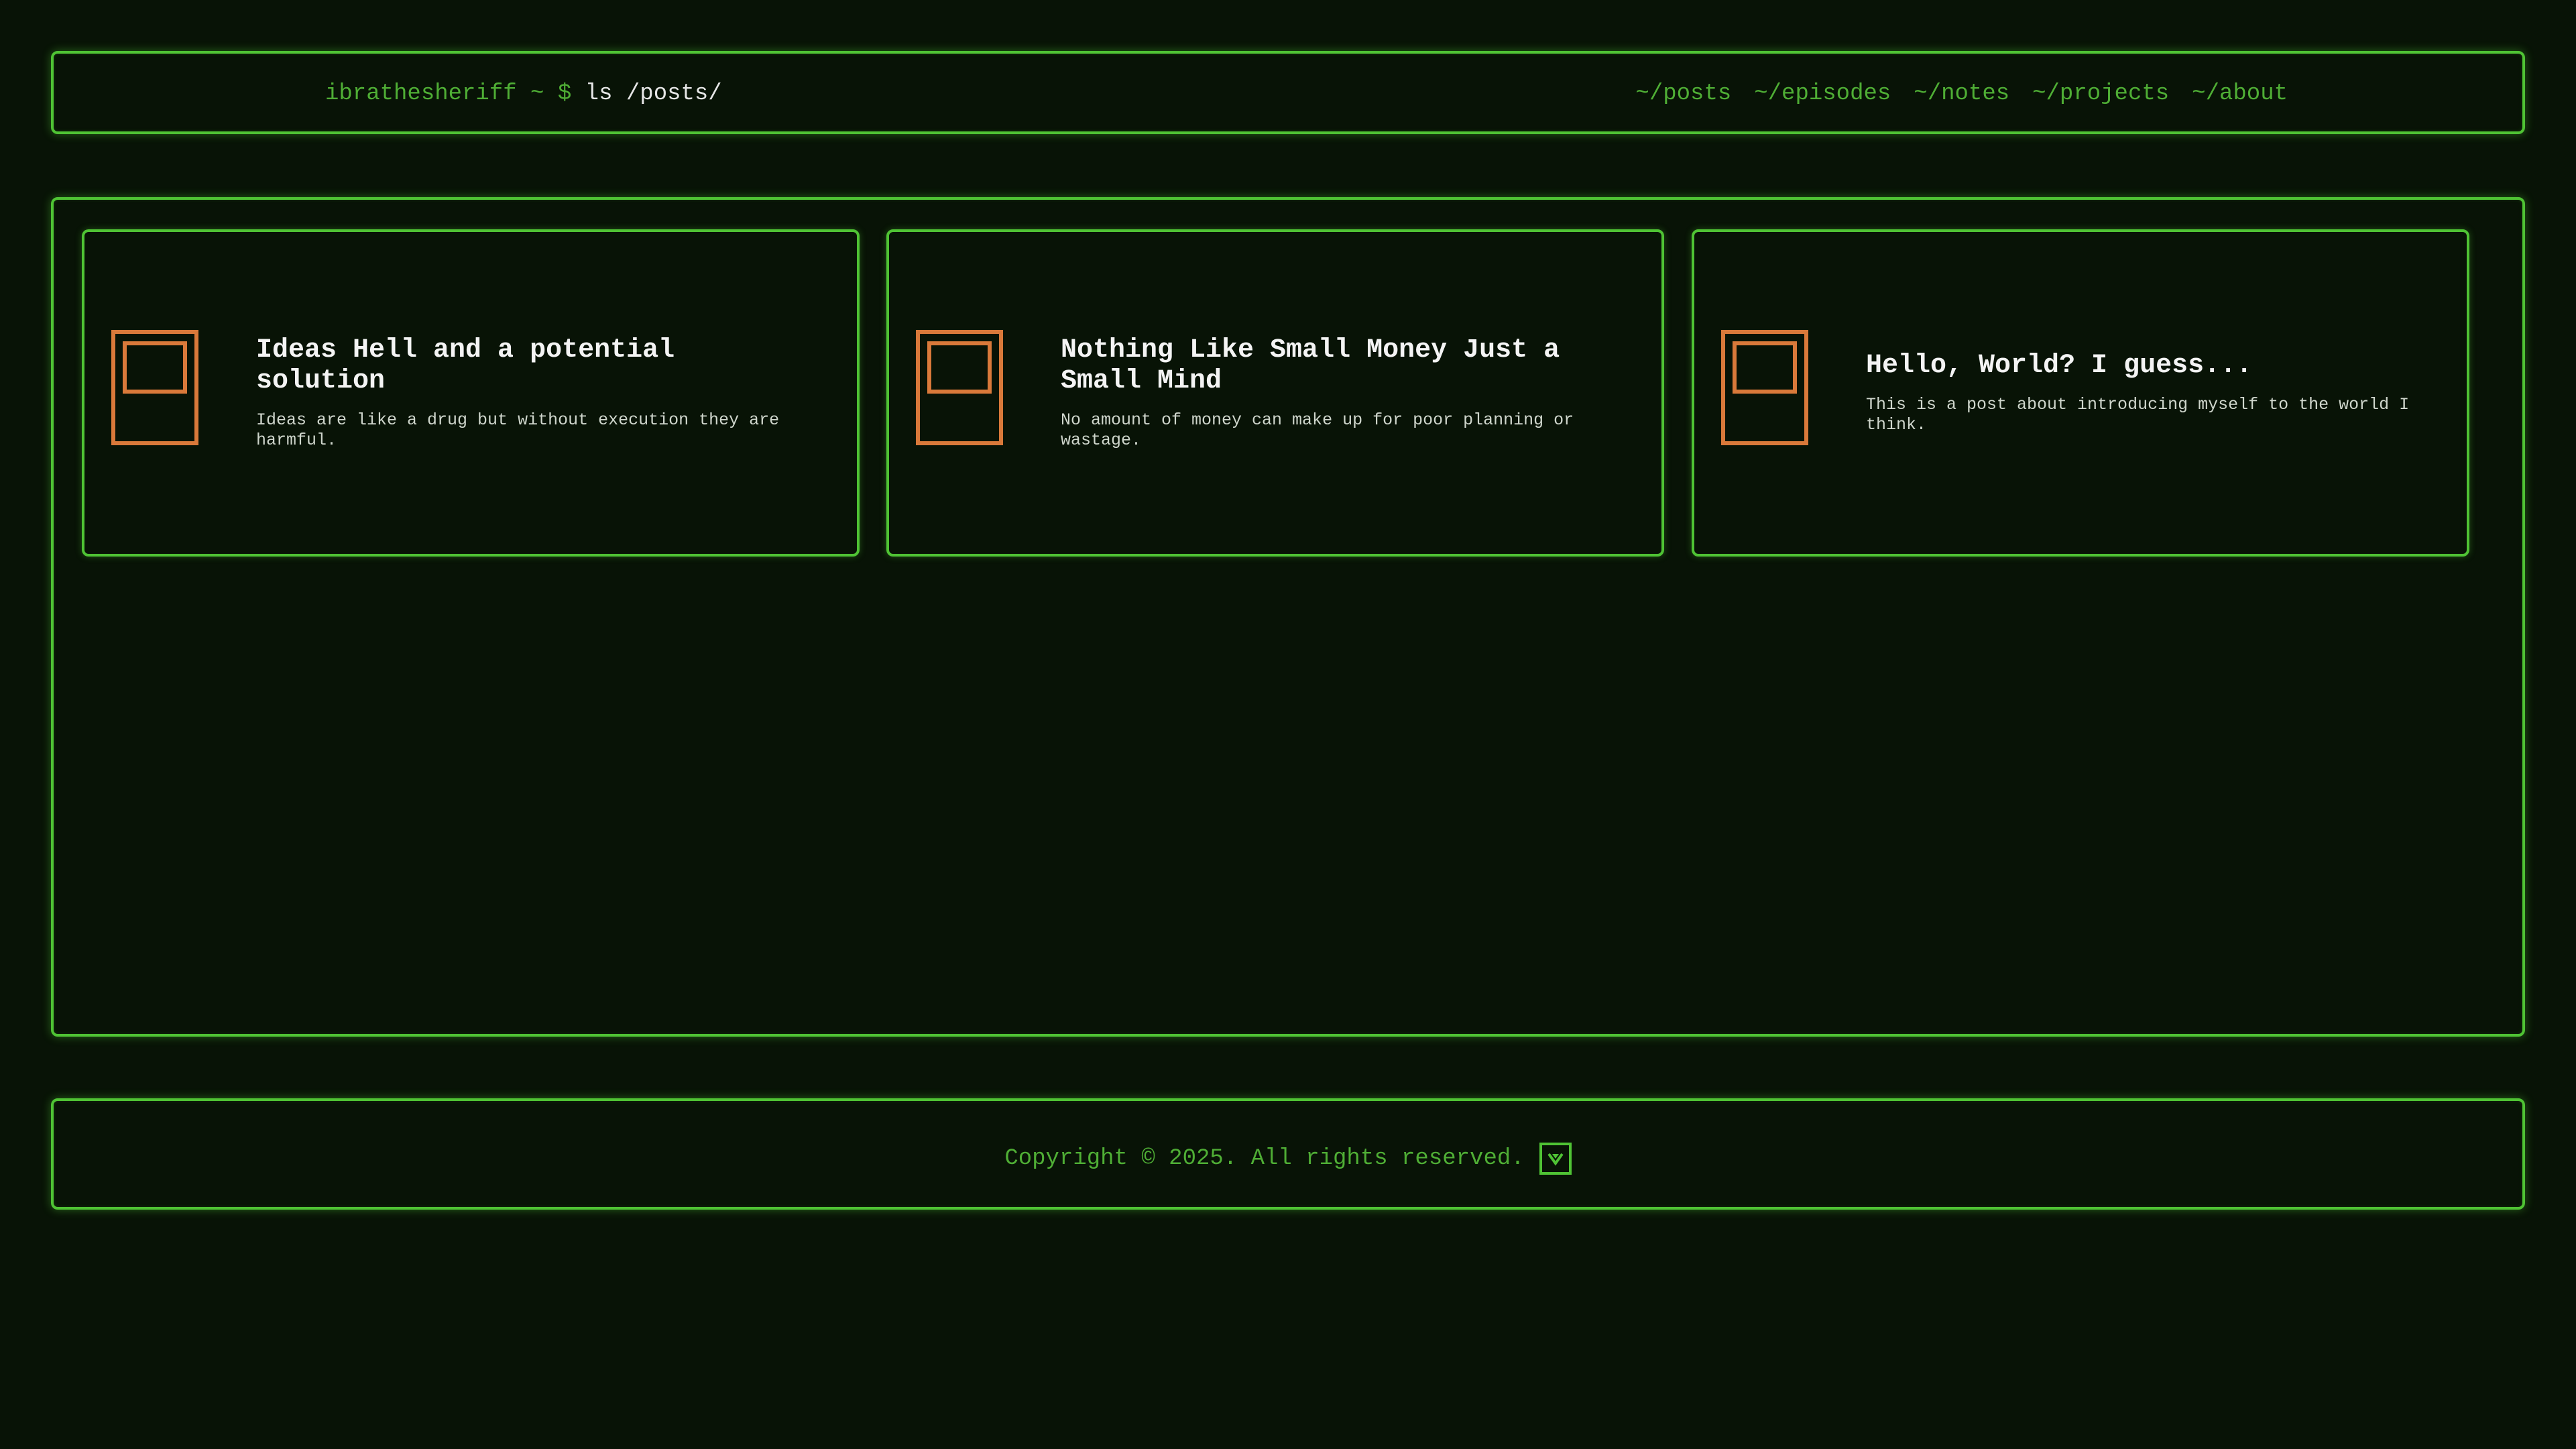 Image resolution: width=2576 pixels, height=1449 pixels. Describe the element at coordinates (1683, 93) in the screenshot. I see `nav-link-posts: ~/posts` at that location.